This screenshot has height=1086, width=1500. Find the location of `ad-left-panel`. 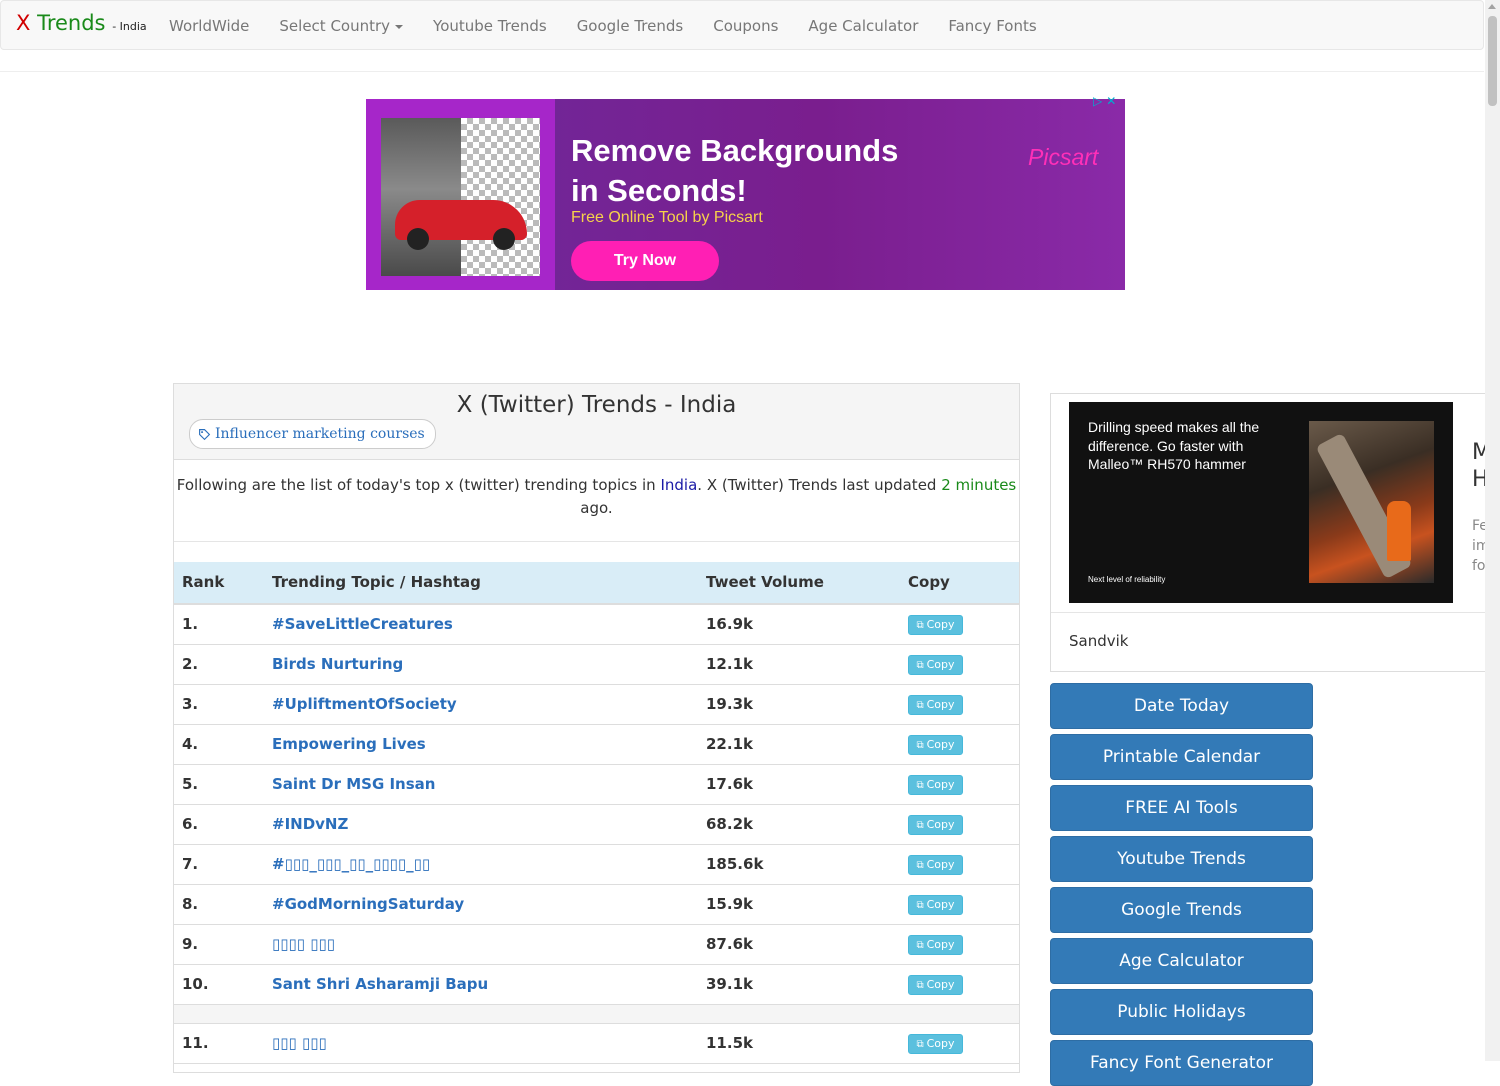

ad-left-panel is located at coordinates (460, 194).